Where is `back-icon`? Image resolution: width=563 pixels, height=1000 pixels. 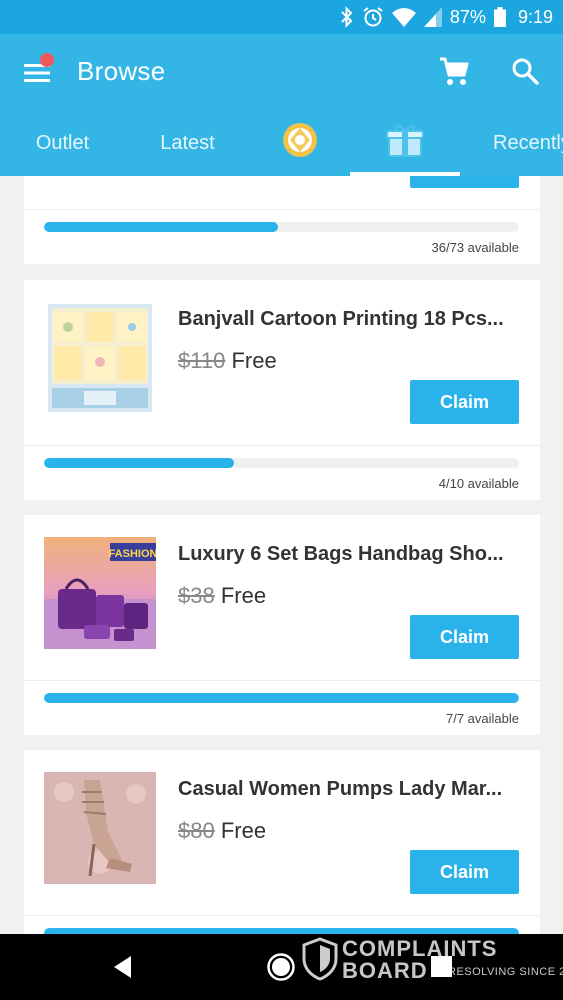 back-icon is located at coordinates (124, 971).